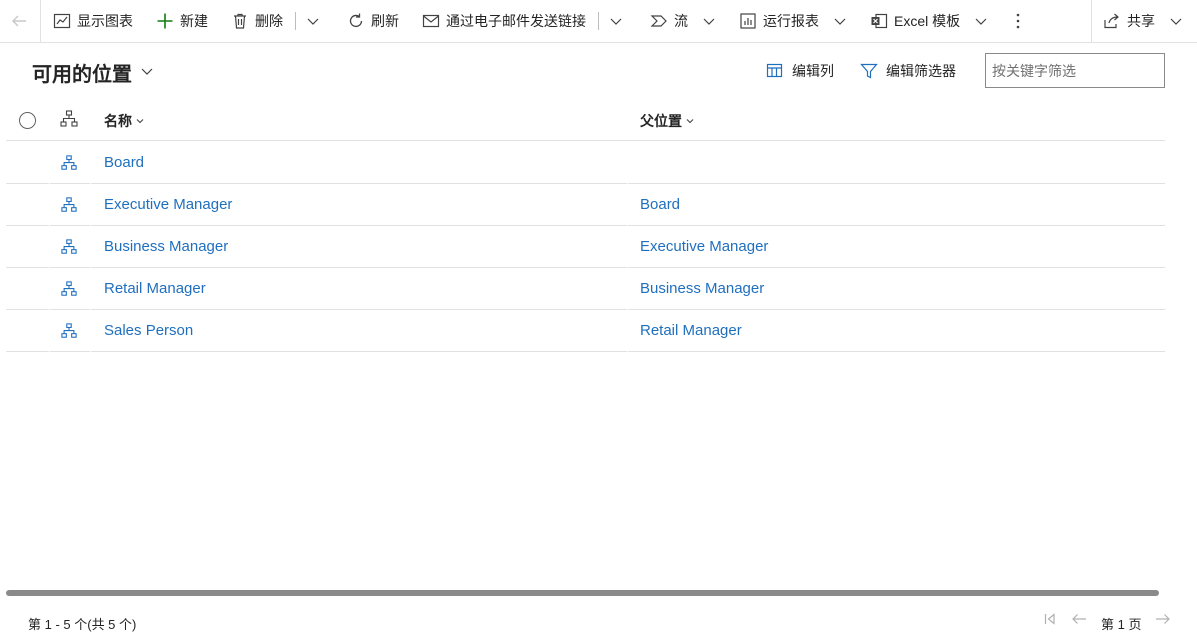 Image resolution: width=1197 pixels, height=643 pixels. What do you see at coordinates (356, 21) in the screenshot?
I see `refresh-icon` at bounding box center [356, 21].